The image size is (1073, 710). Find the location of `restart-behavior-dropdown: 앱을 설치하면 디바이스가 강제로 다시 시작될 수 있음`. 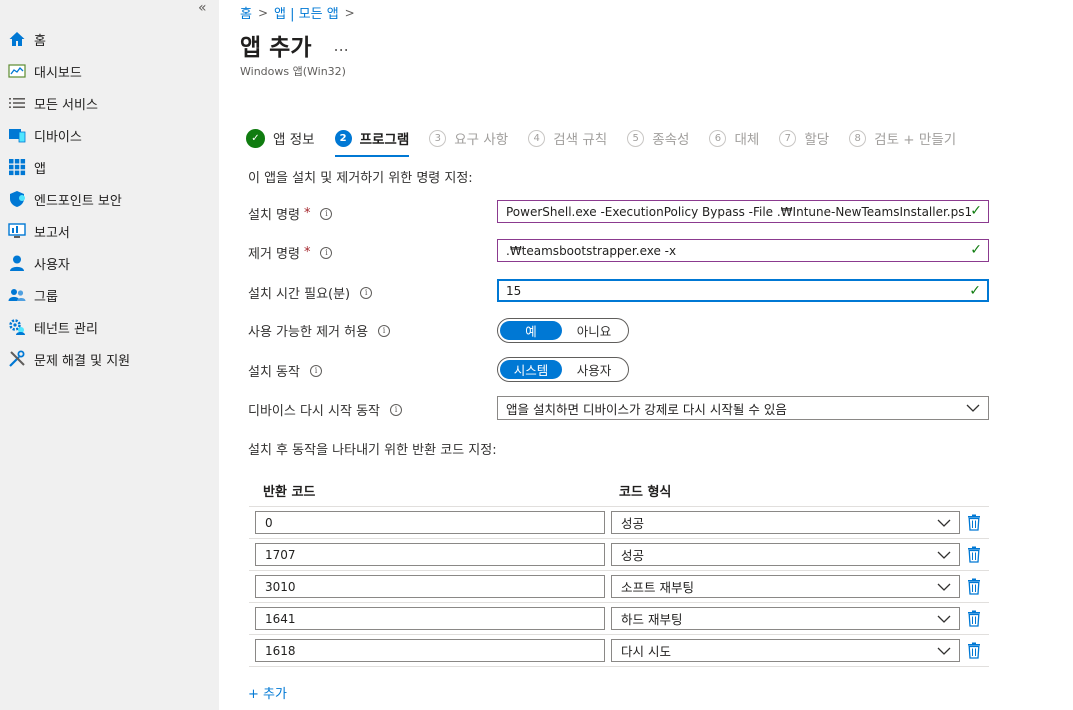

restart-behavior-dropdown: 앱을 설치하면 디바이스가 강제로 다시 시작될 수 있음 is located at coordinates (743, 408).